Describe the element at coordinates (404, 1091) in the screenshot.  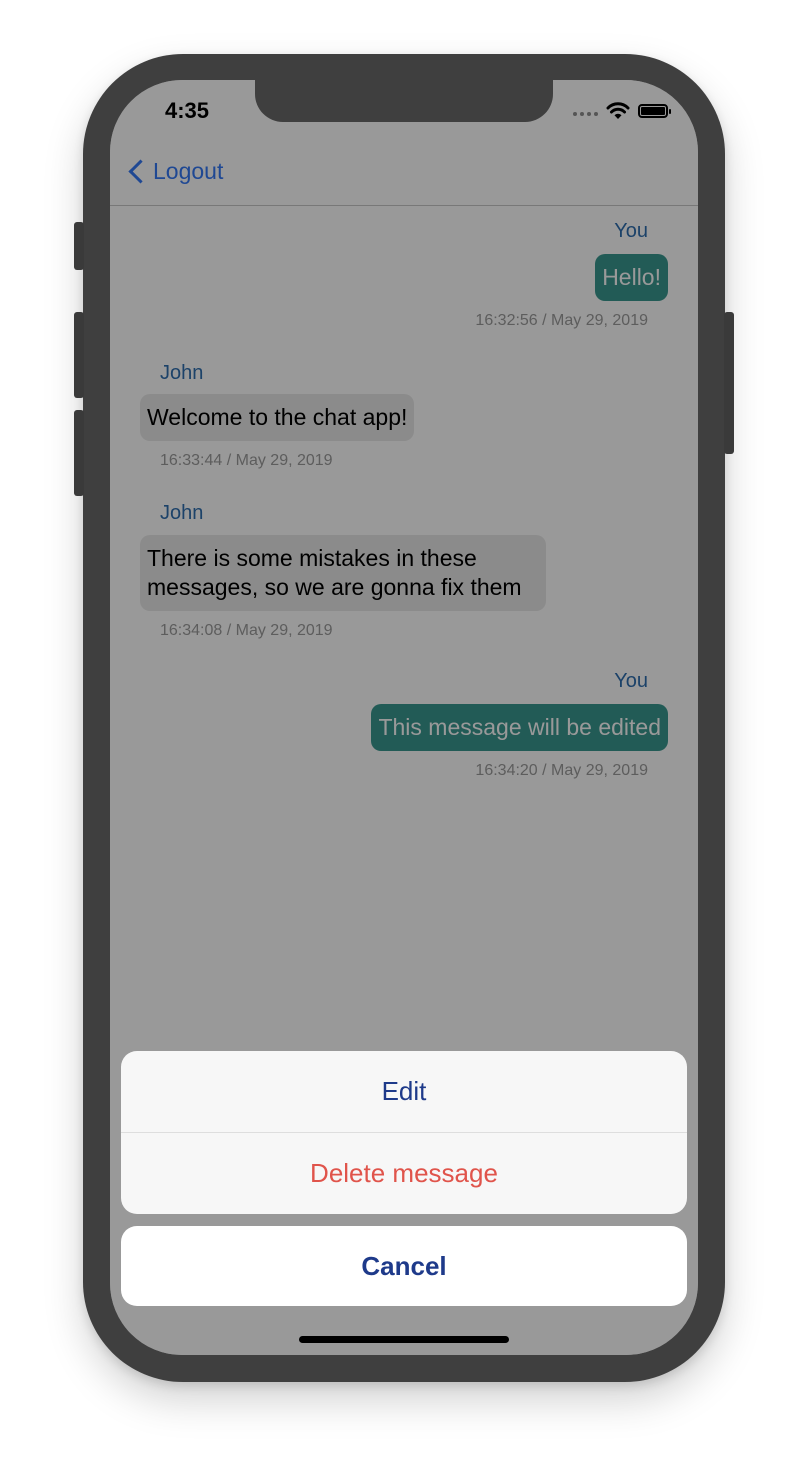
I see `edit-button: Edit` at that location.